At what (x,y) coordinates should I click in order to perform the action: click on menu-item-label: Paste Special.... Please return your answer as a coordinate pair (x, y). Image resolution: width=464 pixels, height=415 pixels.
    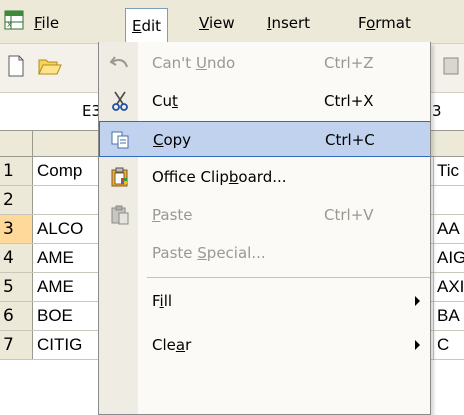
    Looking at the image, I should click on (209, 253).